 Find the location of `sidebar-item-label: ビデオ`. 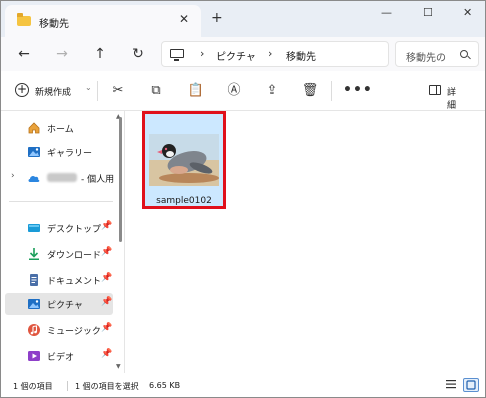

sidebar-item-label: ビデオ is located at coordinates (61, 358).